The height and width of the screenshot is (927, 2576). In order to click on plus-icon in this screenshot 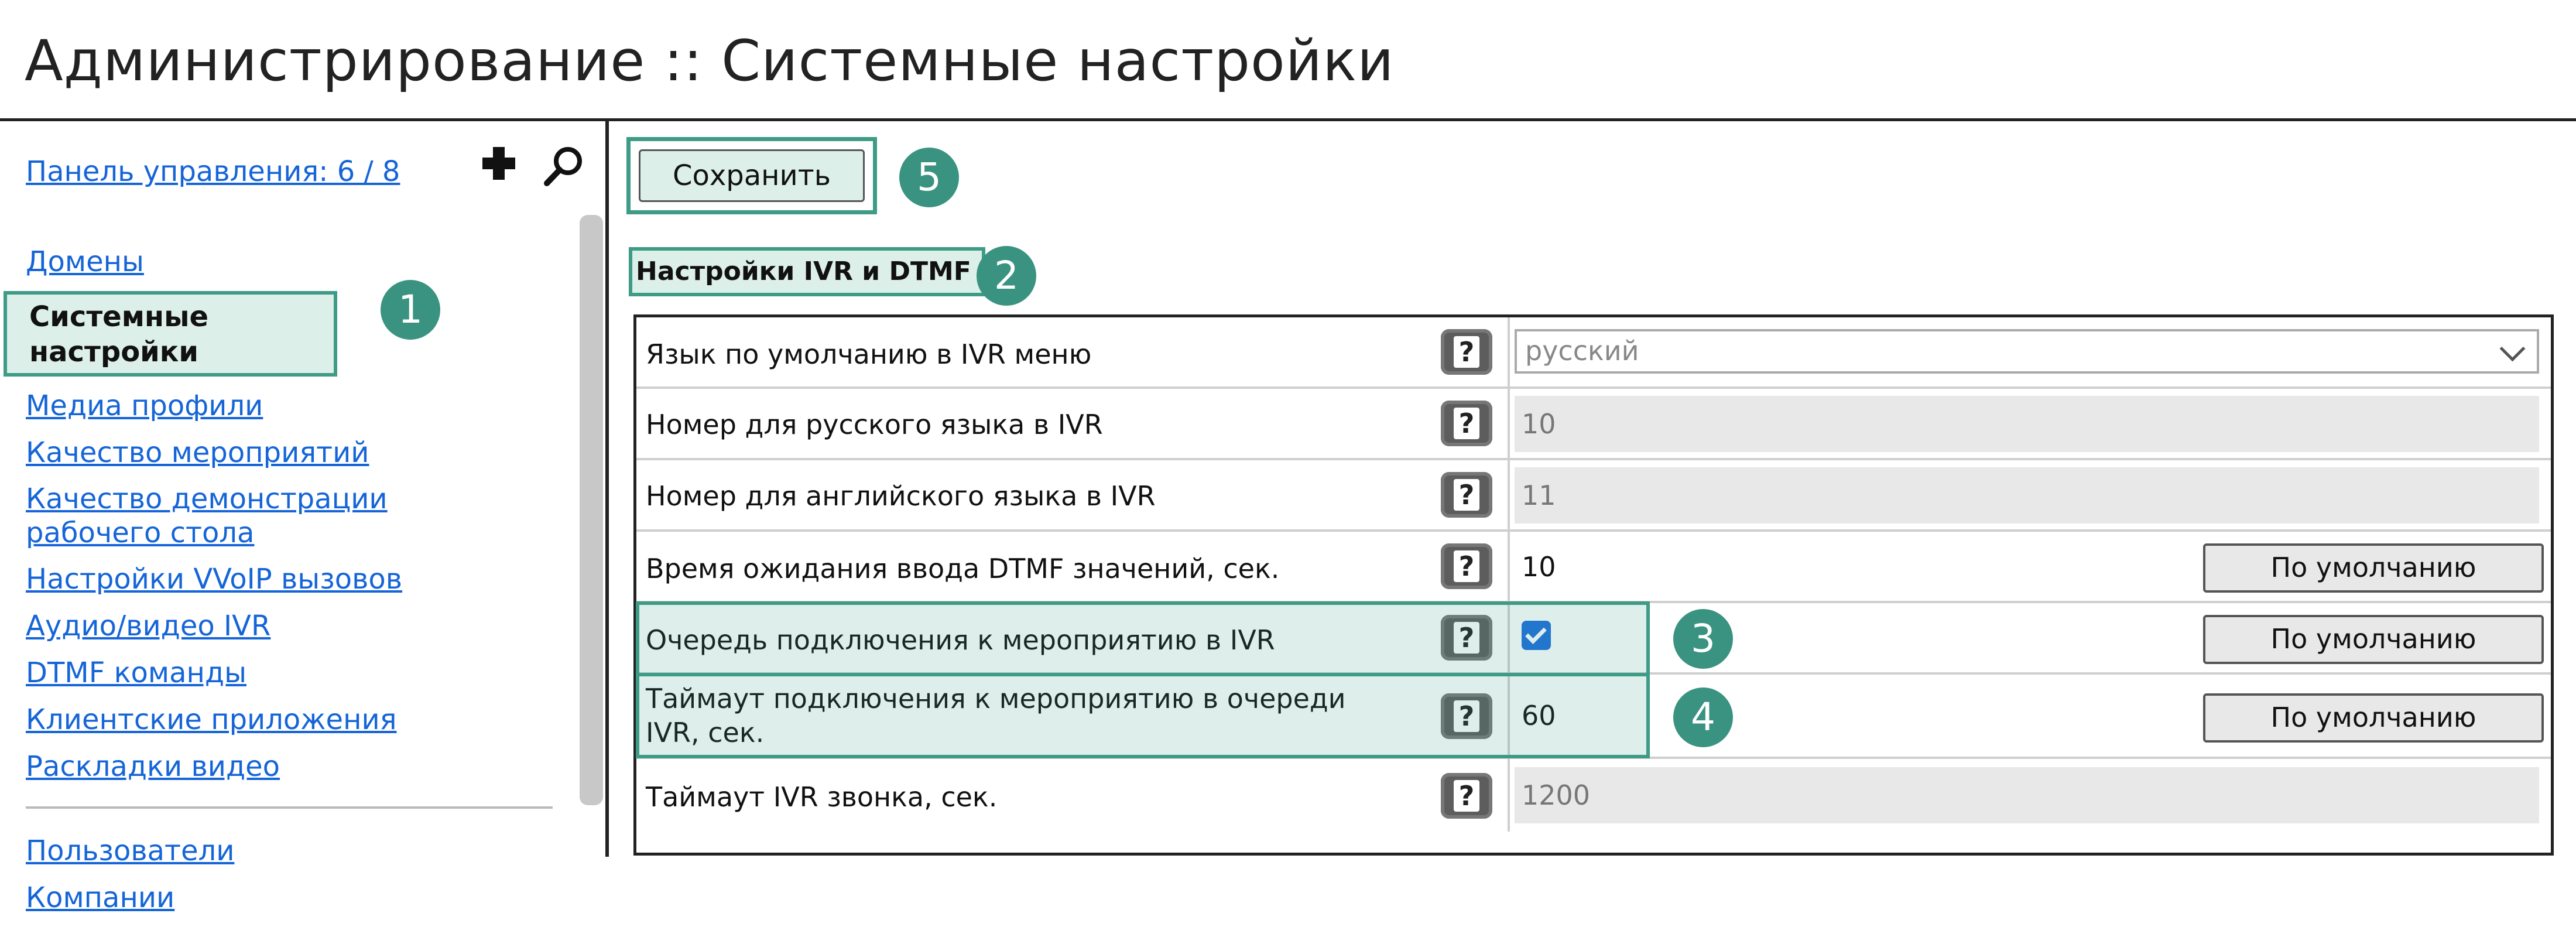, I will do `click(499, 164)`.